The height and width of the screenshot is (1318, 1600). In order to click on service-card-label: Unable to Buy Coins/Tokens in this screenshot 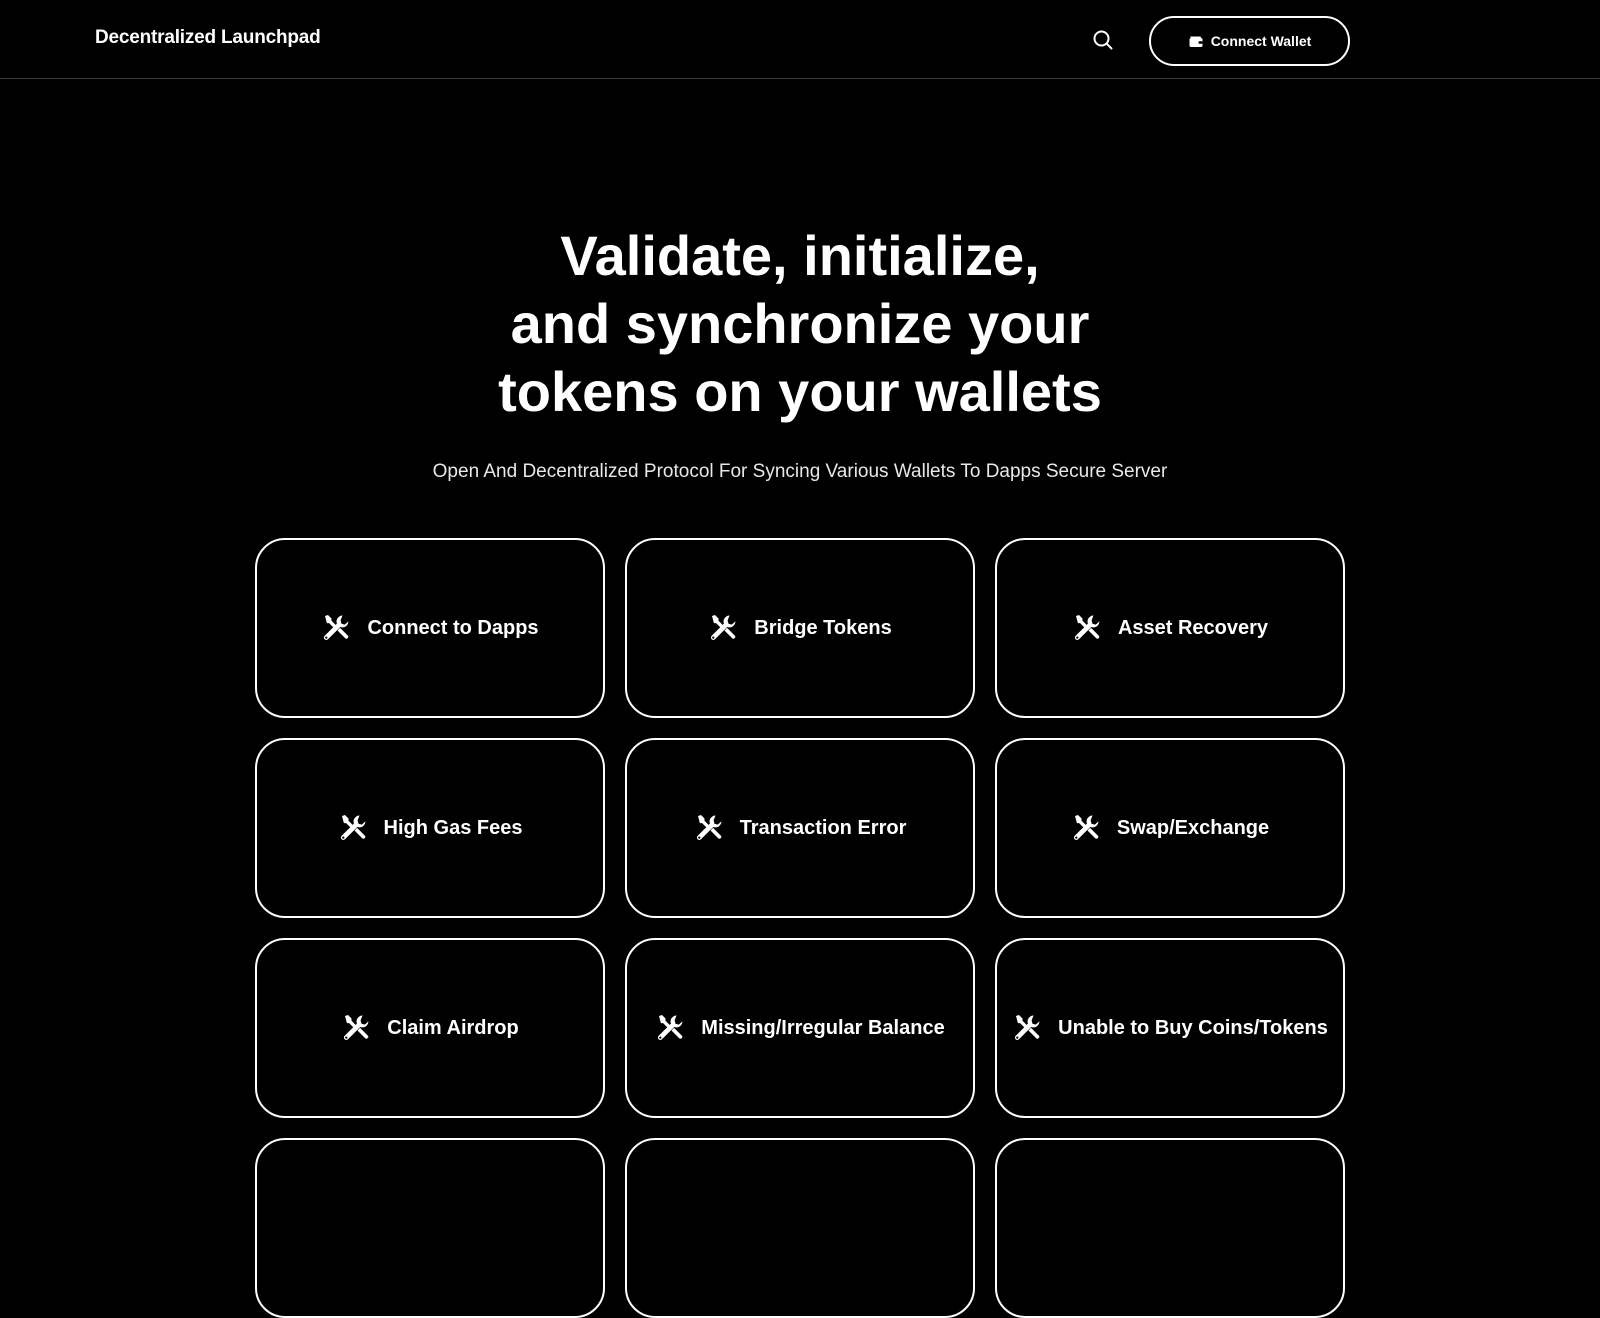, I will do `click(1193, 1027)`.